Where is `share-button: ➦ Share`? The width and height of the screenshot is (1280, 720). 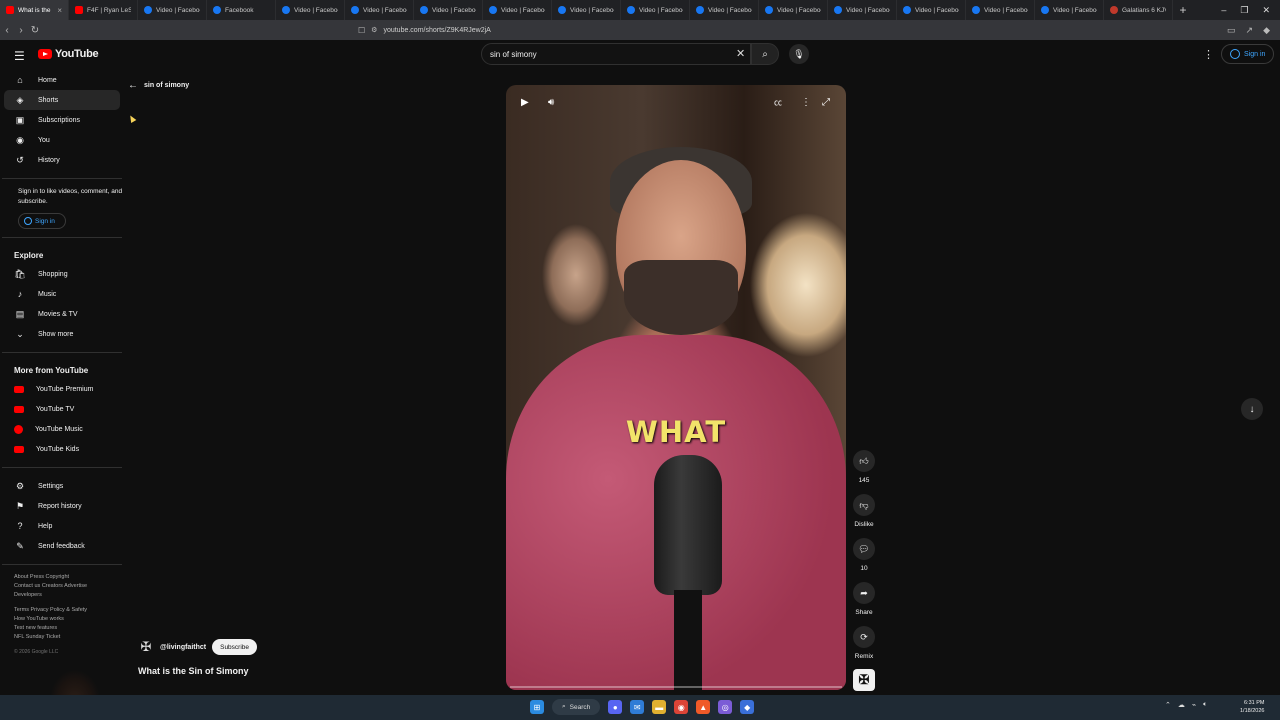
share-button: ➦ Share is located at coordinates (864, 599).